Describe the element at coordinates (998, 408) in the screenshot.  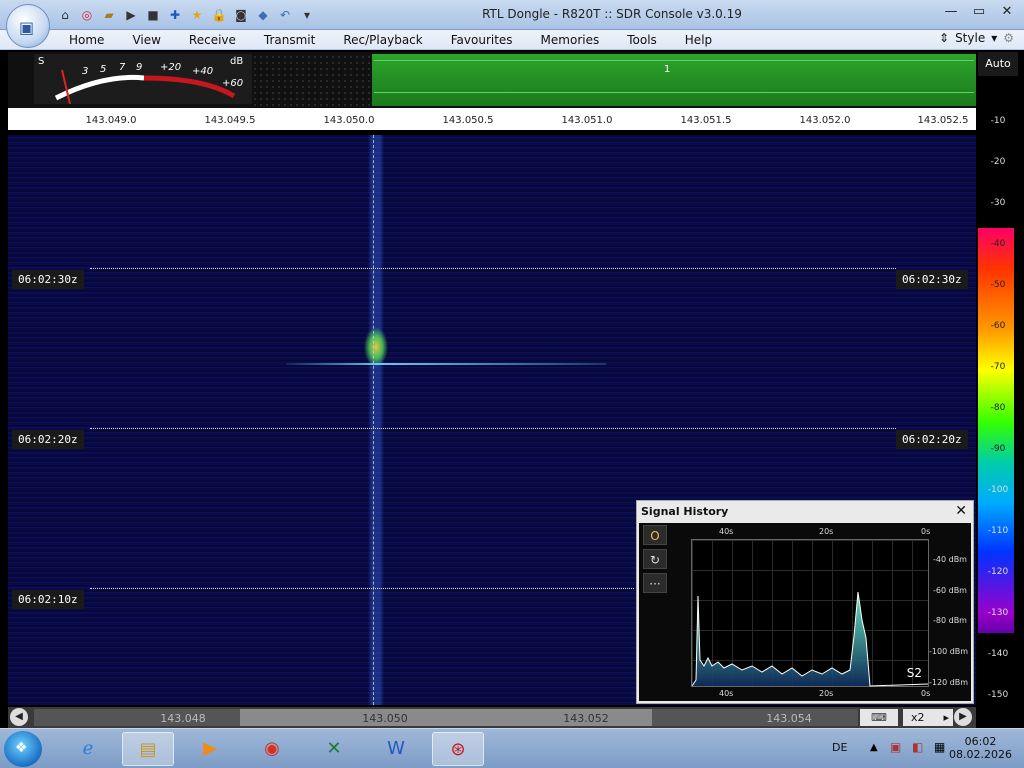
I see `db-label: -80` at that location.